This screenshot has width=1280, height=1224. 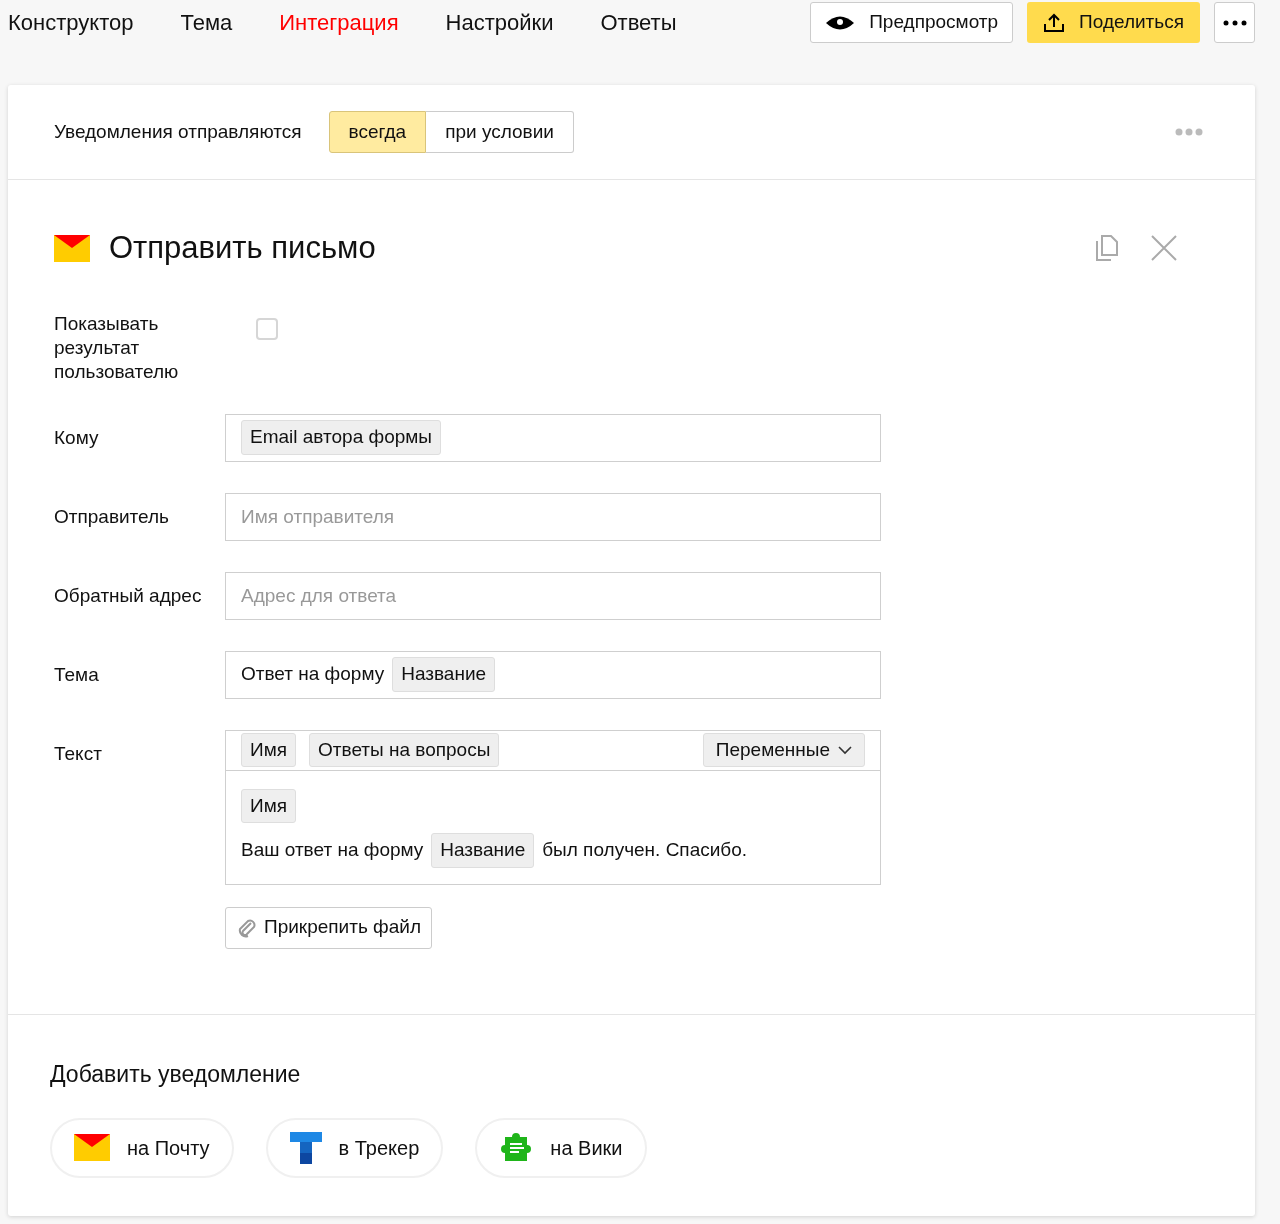 I want to click on text-editor: Имя Ответы на вопросы Переменные Имя Ваш ответ на форму Название был получен. Спасибо., so click(x=553, y=807).